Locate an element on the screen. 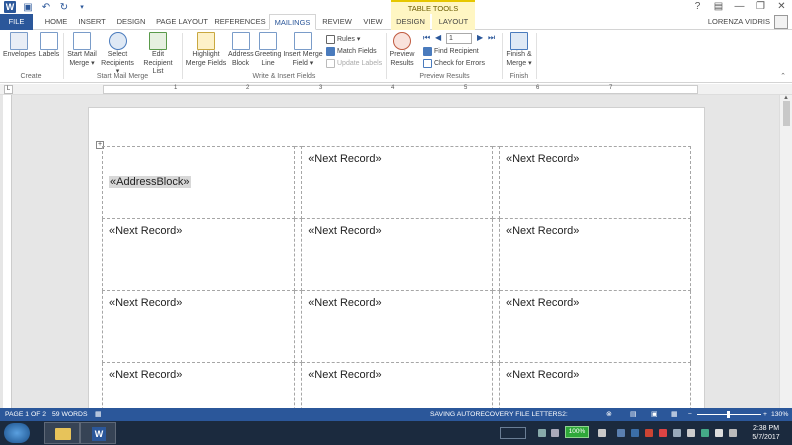  read-mode-icon: ▤ is located at coordinates (633, 414).